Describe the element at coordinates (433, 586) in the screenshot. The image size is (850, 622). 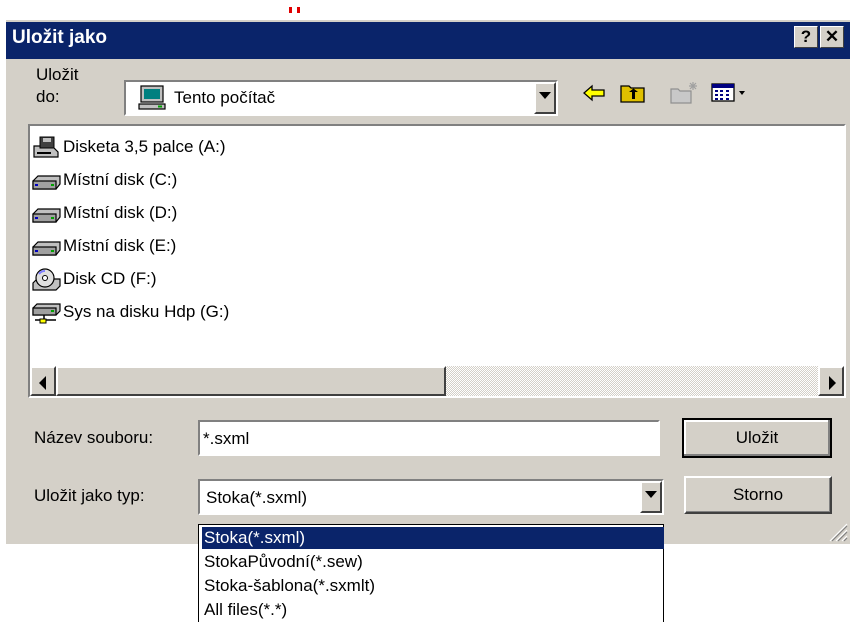
I see `dropdown-option: Stoka-šablona(*.sxmlt)` at that location.